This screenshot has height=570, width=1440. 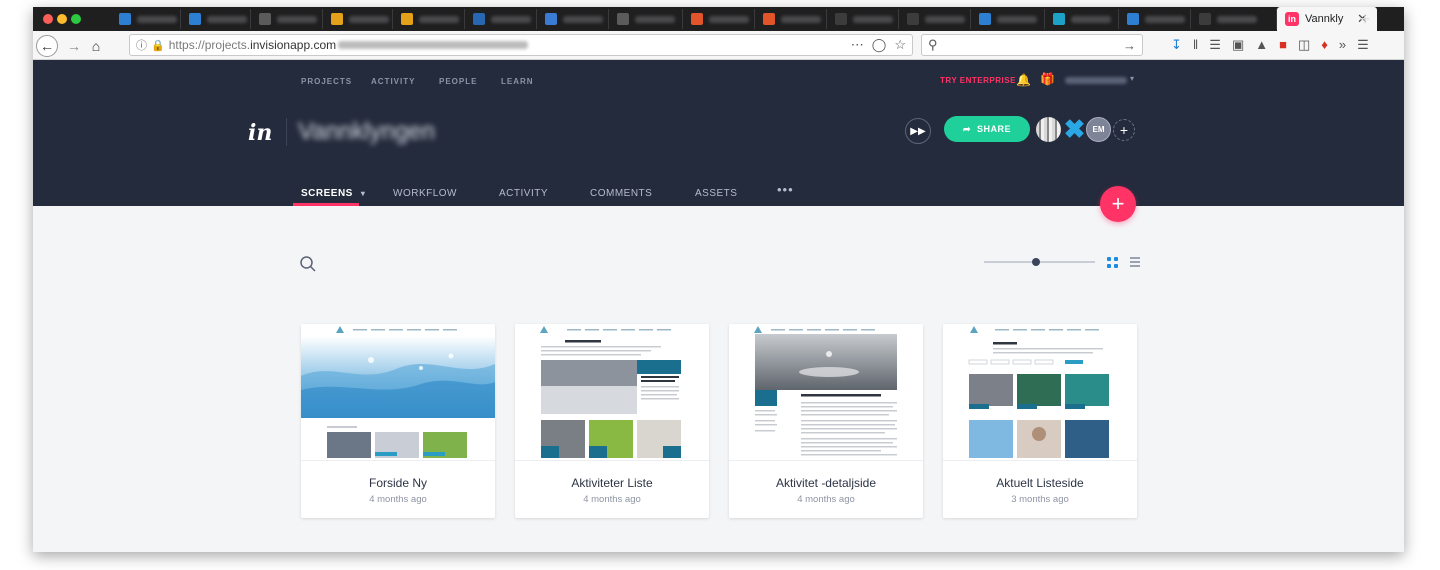 What do you see at coordinates (1074, 129) in the screenshot?
I see `avatar: ✖` at bounding box center [1074, 129].